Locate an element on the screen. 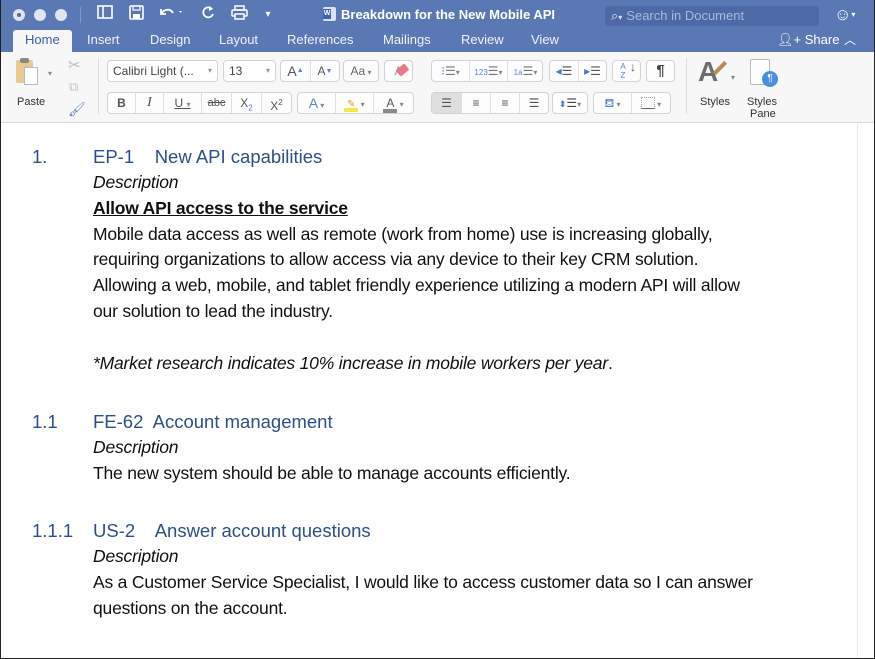 The image size is (875, 659). sort-icon: A Z is located at coordinates (623, 71).